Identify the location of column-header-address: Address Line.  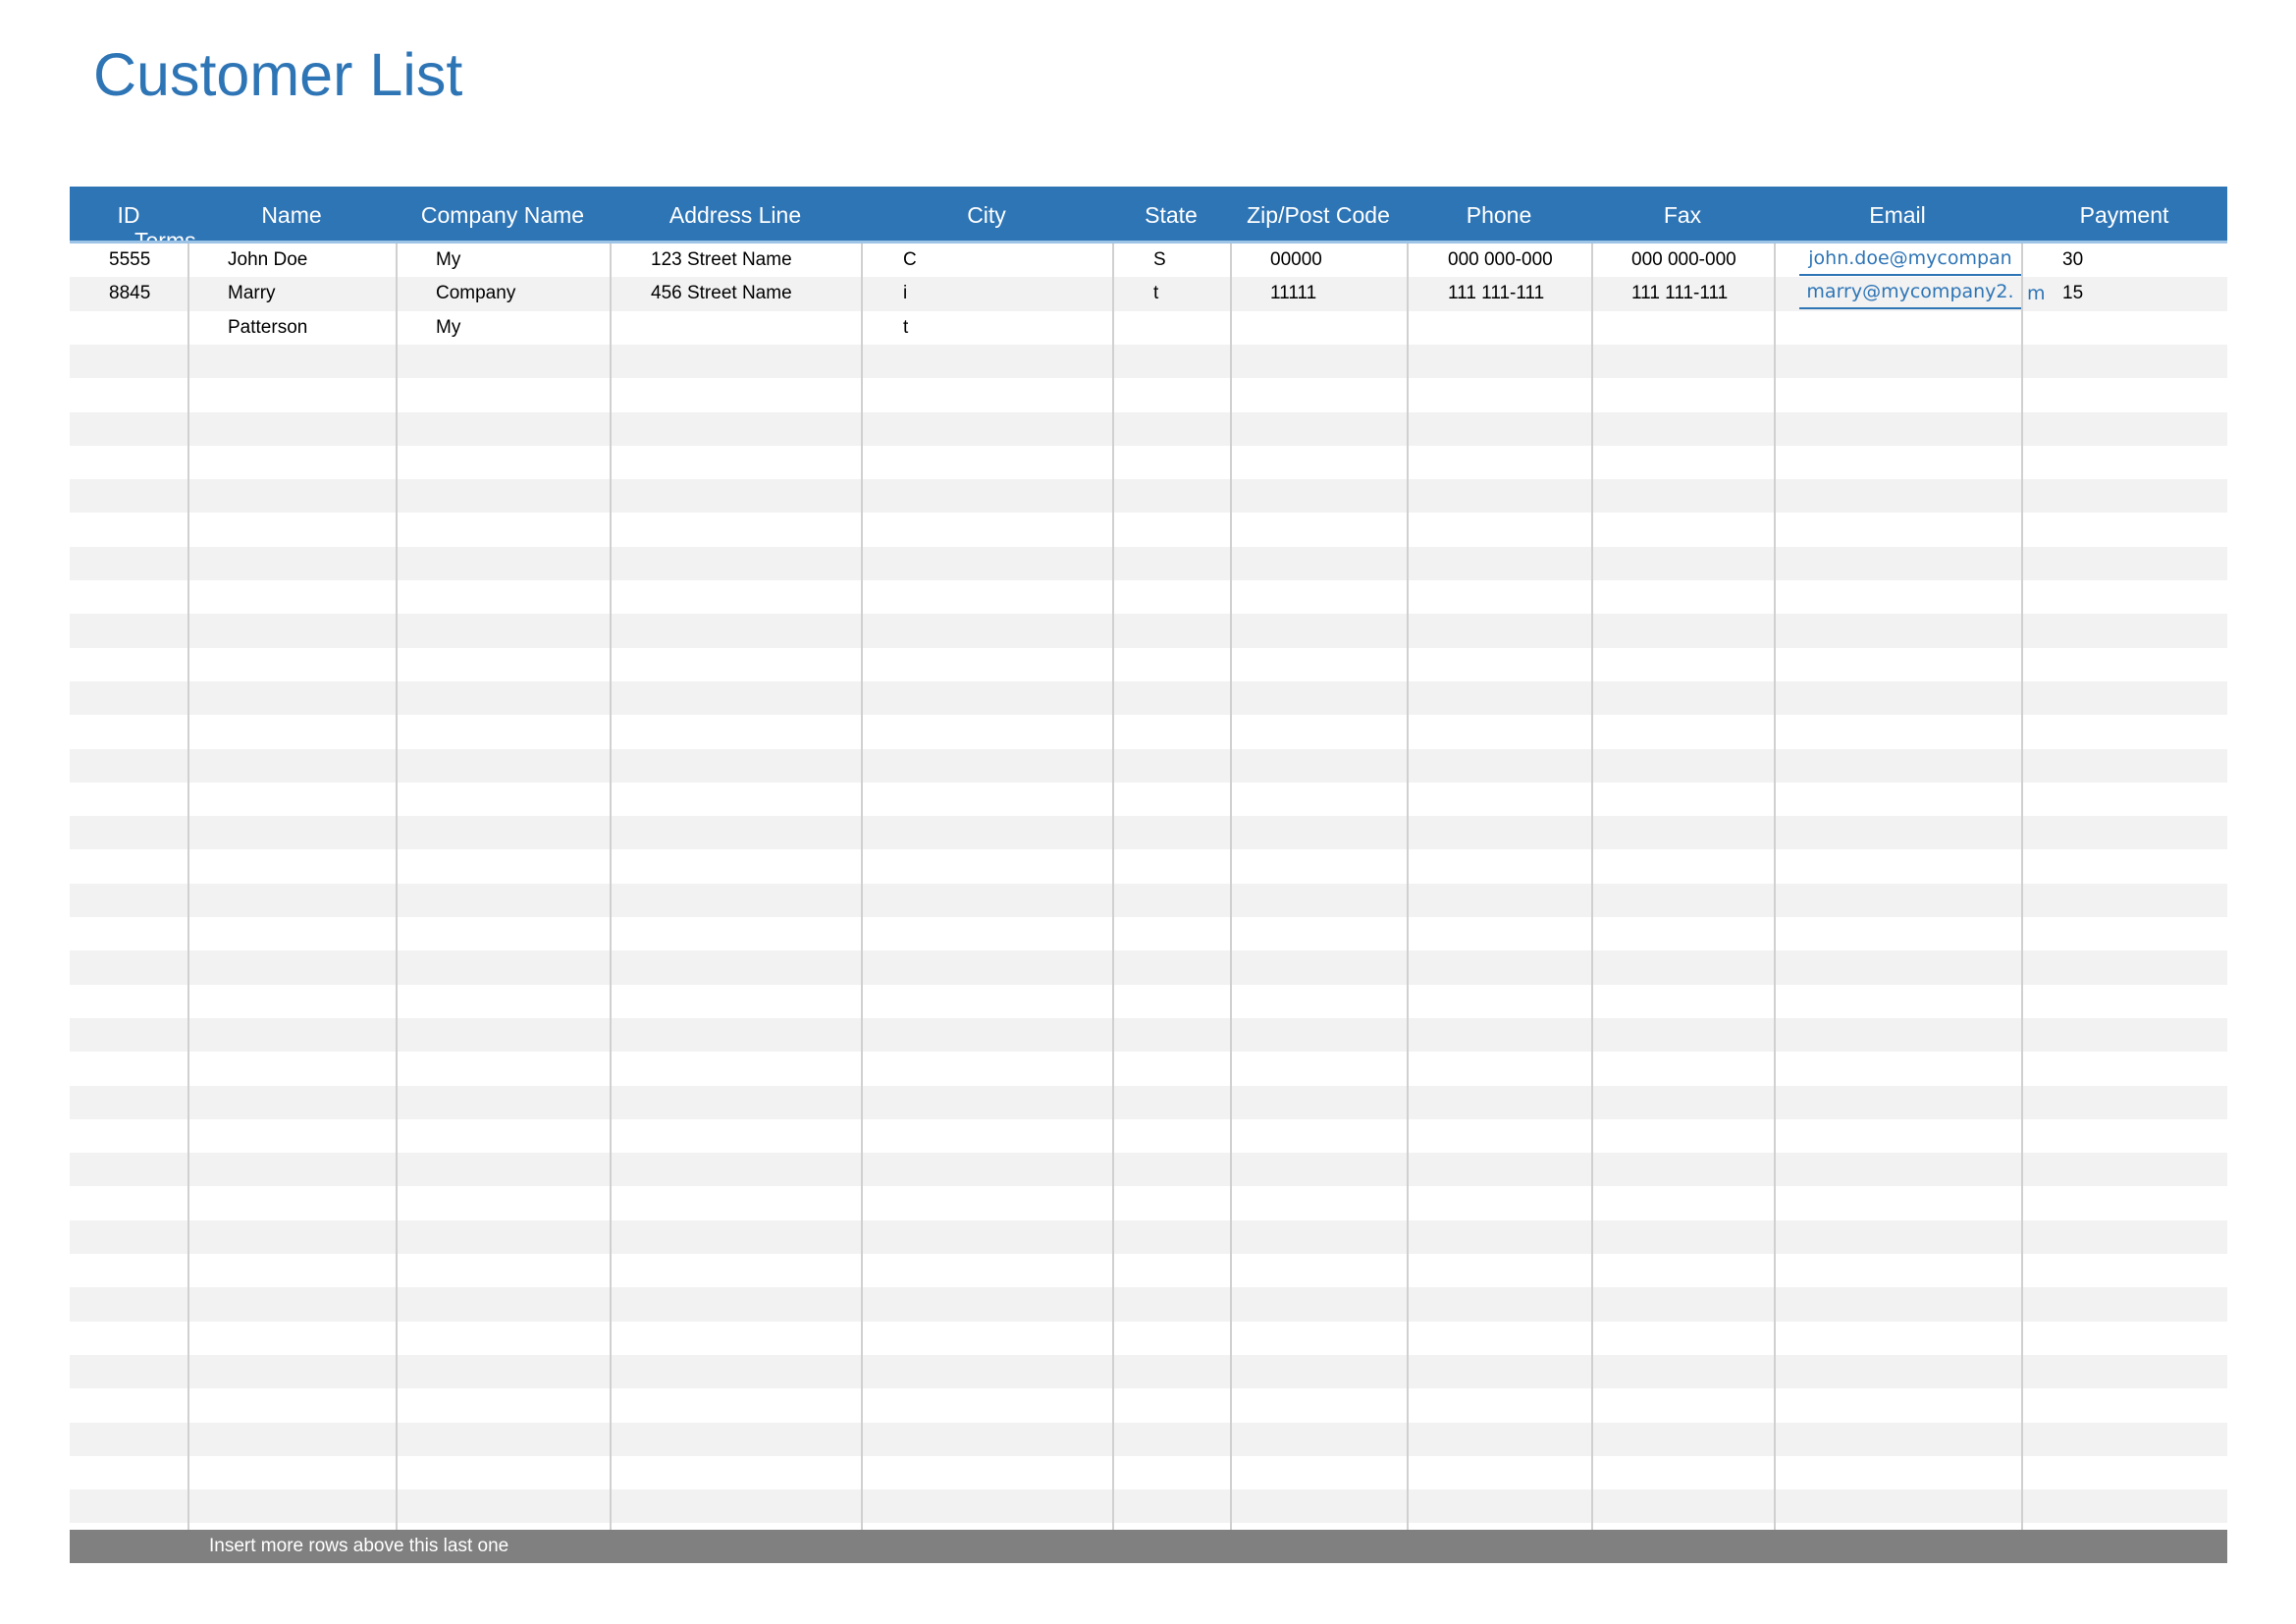
(736, 214).